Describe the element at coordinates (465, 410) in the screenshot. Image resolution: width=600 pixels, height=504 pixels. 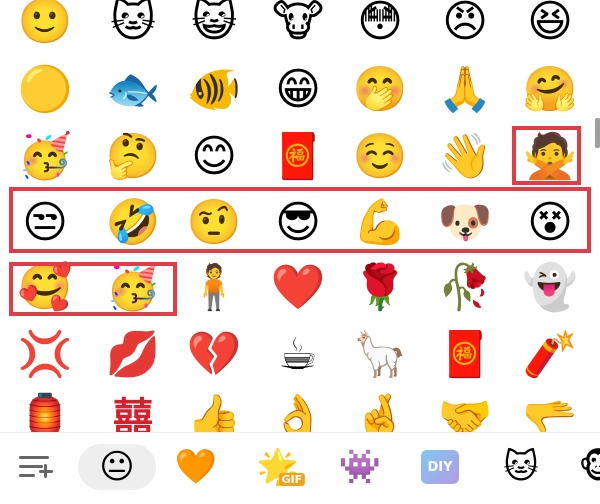
I see `emoji-cell: 🤝` at that location.